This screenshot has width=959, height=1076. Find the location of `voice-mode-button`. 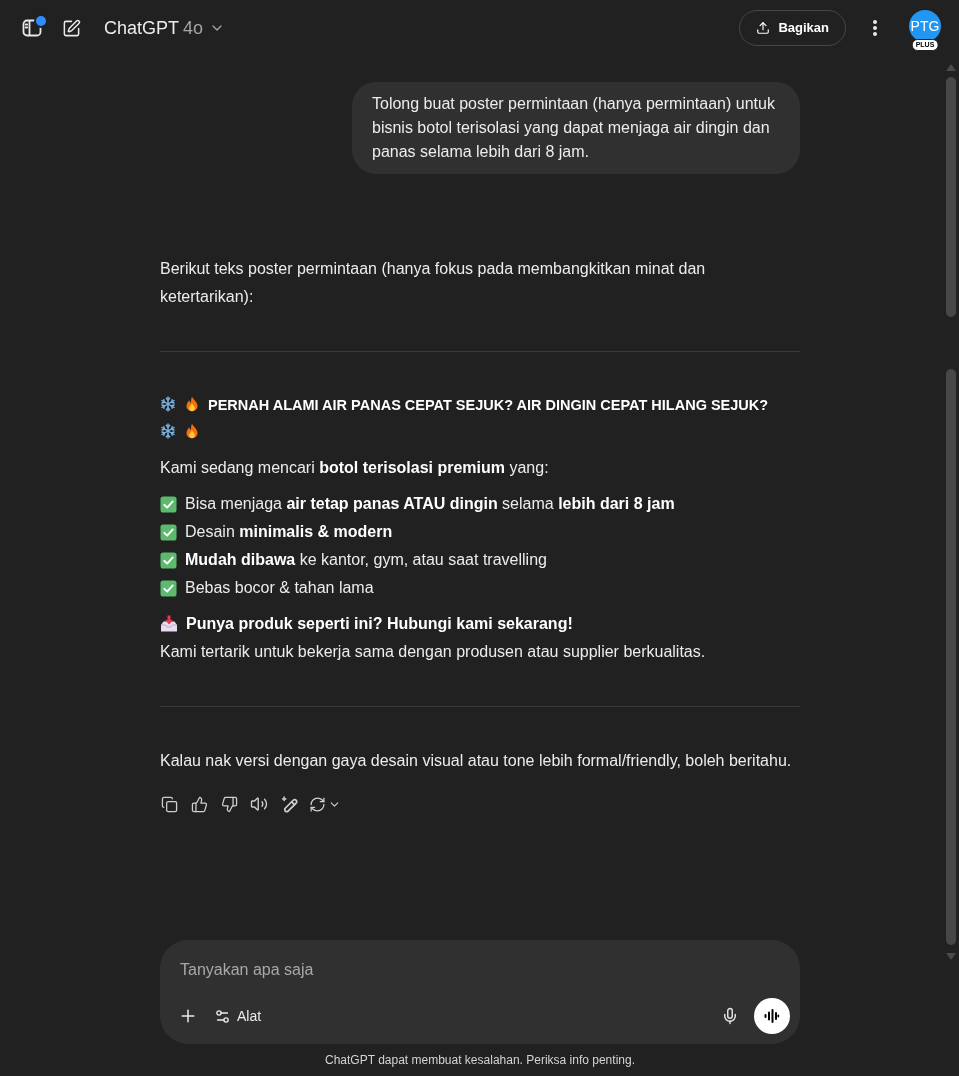

voice-mode-button is located at coordinates (772, 1016).